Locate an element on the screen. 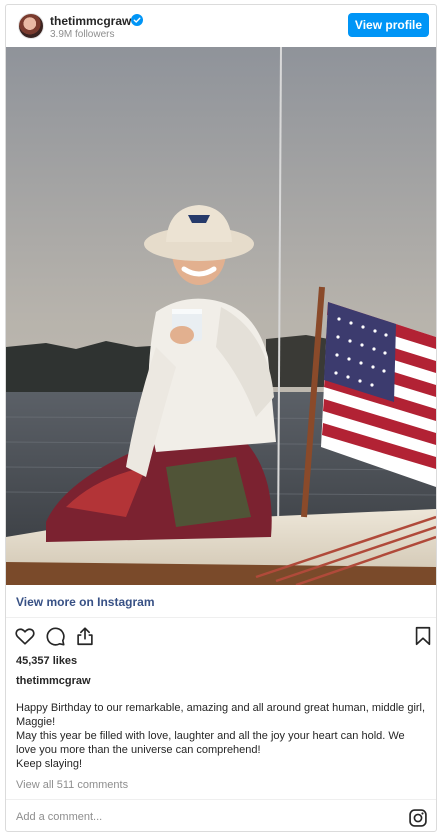  view-all-comments-link: View all 511 comments is located at coordinates (72, 785).